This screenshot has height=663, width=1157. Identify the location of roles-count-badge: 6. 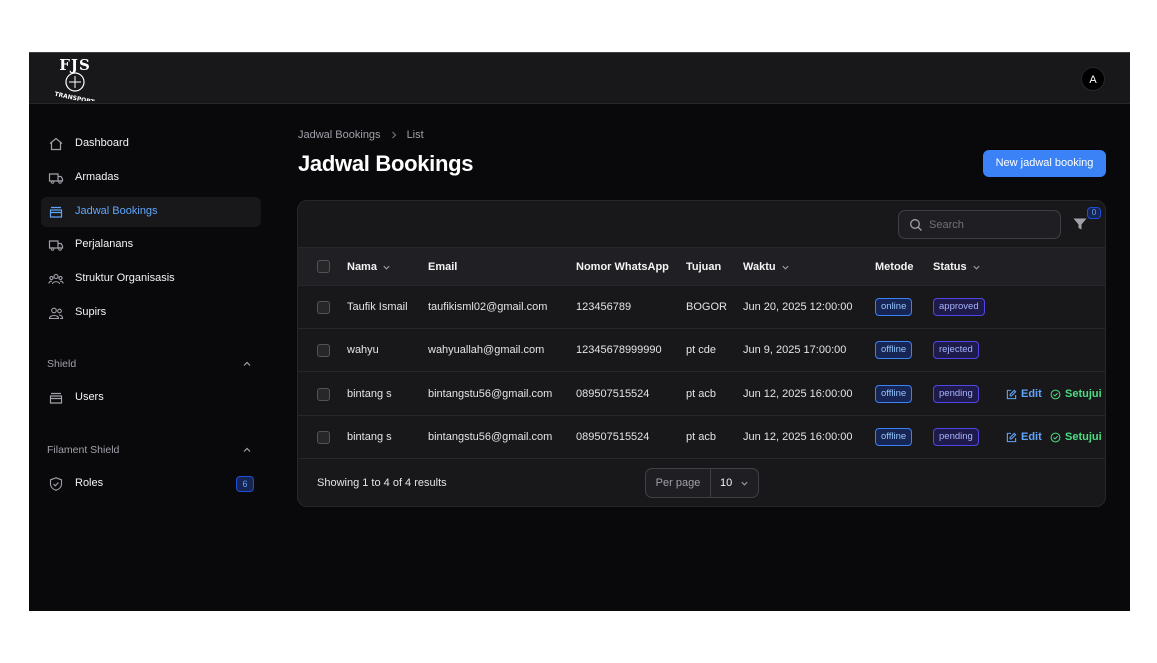
(245, 484).